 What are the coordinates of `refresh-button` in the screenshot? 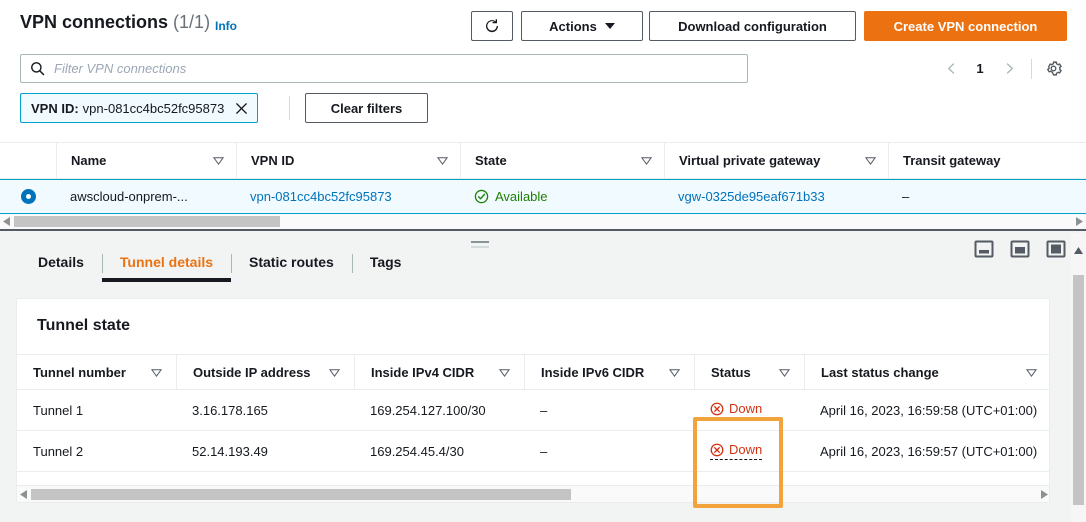 It's located at (492, 26).